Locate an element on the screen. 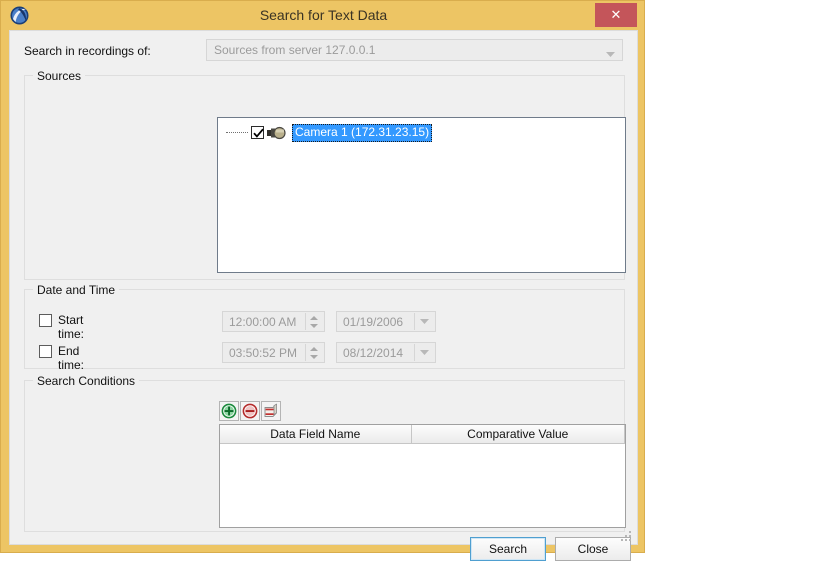 This screenshot has width=819, height=561. chevron-down-icon is located at coordinates (610, 52).